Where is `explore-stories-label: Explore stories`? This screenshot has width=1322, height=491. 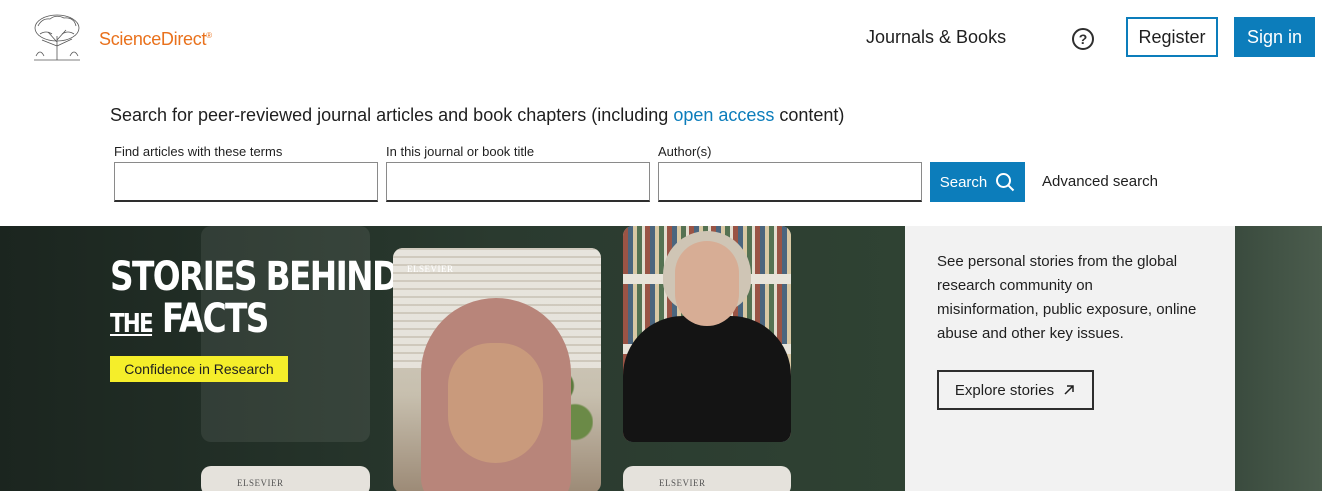 explore-stories-label: Explore stories is located at coordinates (1004, 390).